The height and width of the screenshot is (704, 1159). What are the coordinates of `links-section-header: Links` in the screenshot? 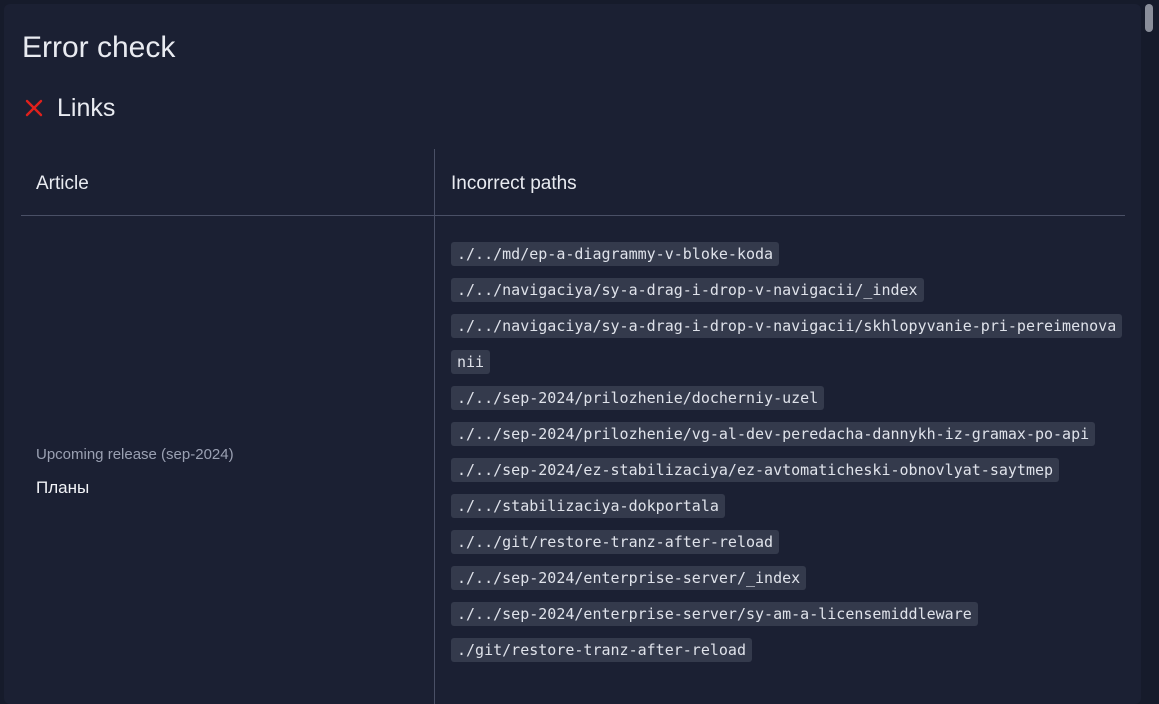 It's located at (69, 108).